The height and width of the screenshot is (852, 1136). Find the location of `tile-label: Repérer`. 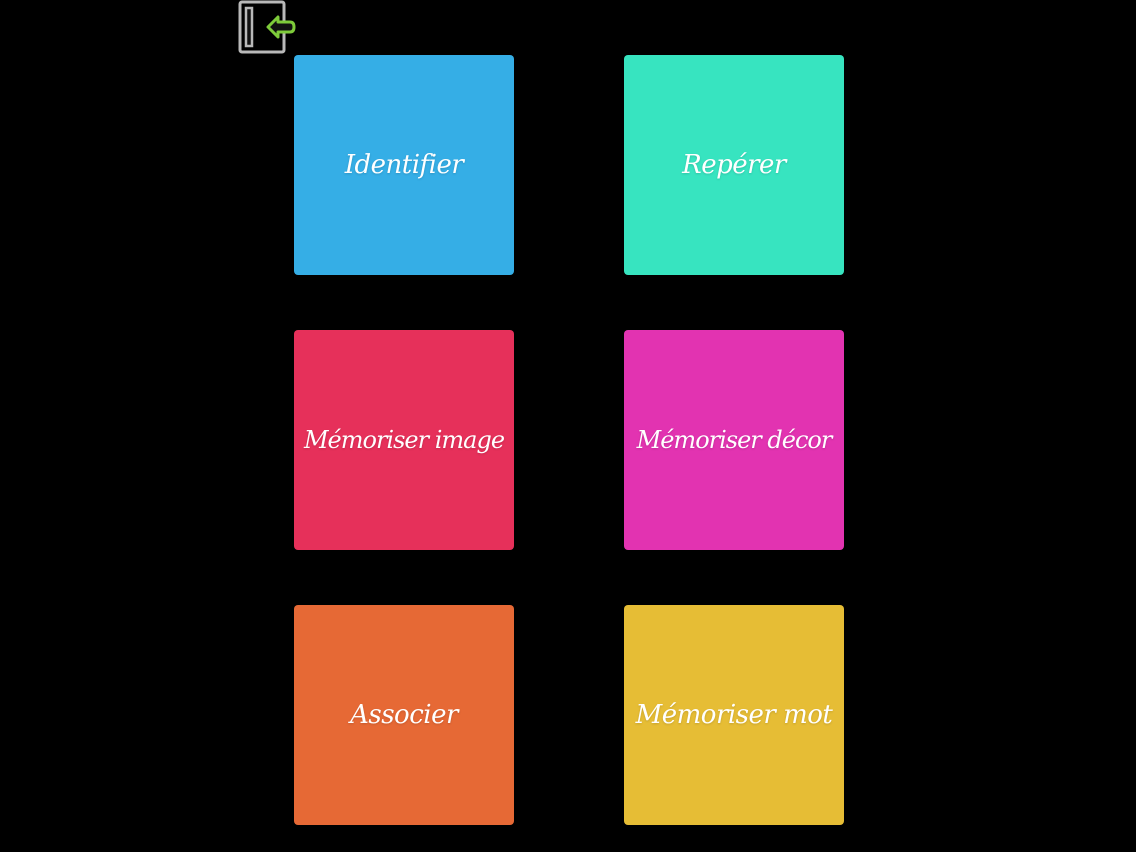

tile-label: Repérer is located at coordinates (734, 165).